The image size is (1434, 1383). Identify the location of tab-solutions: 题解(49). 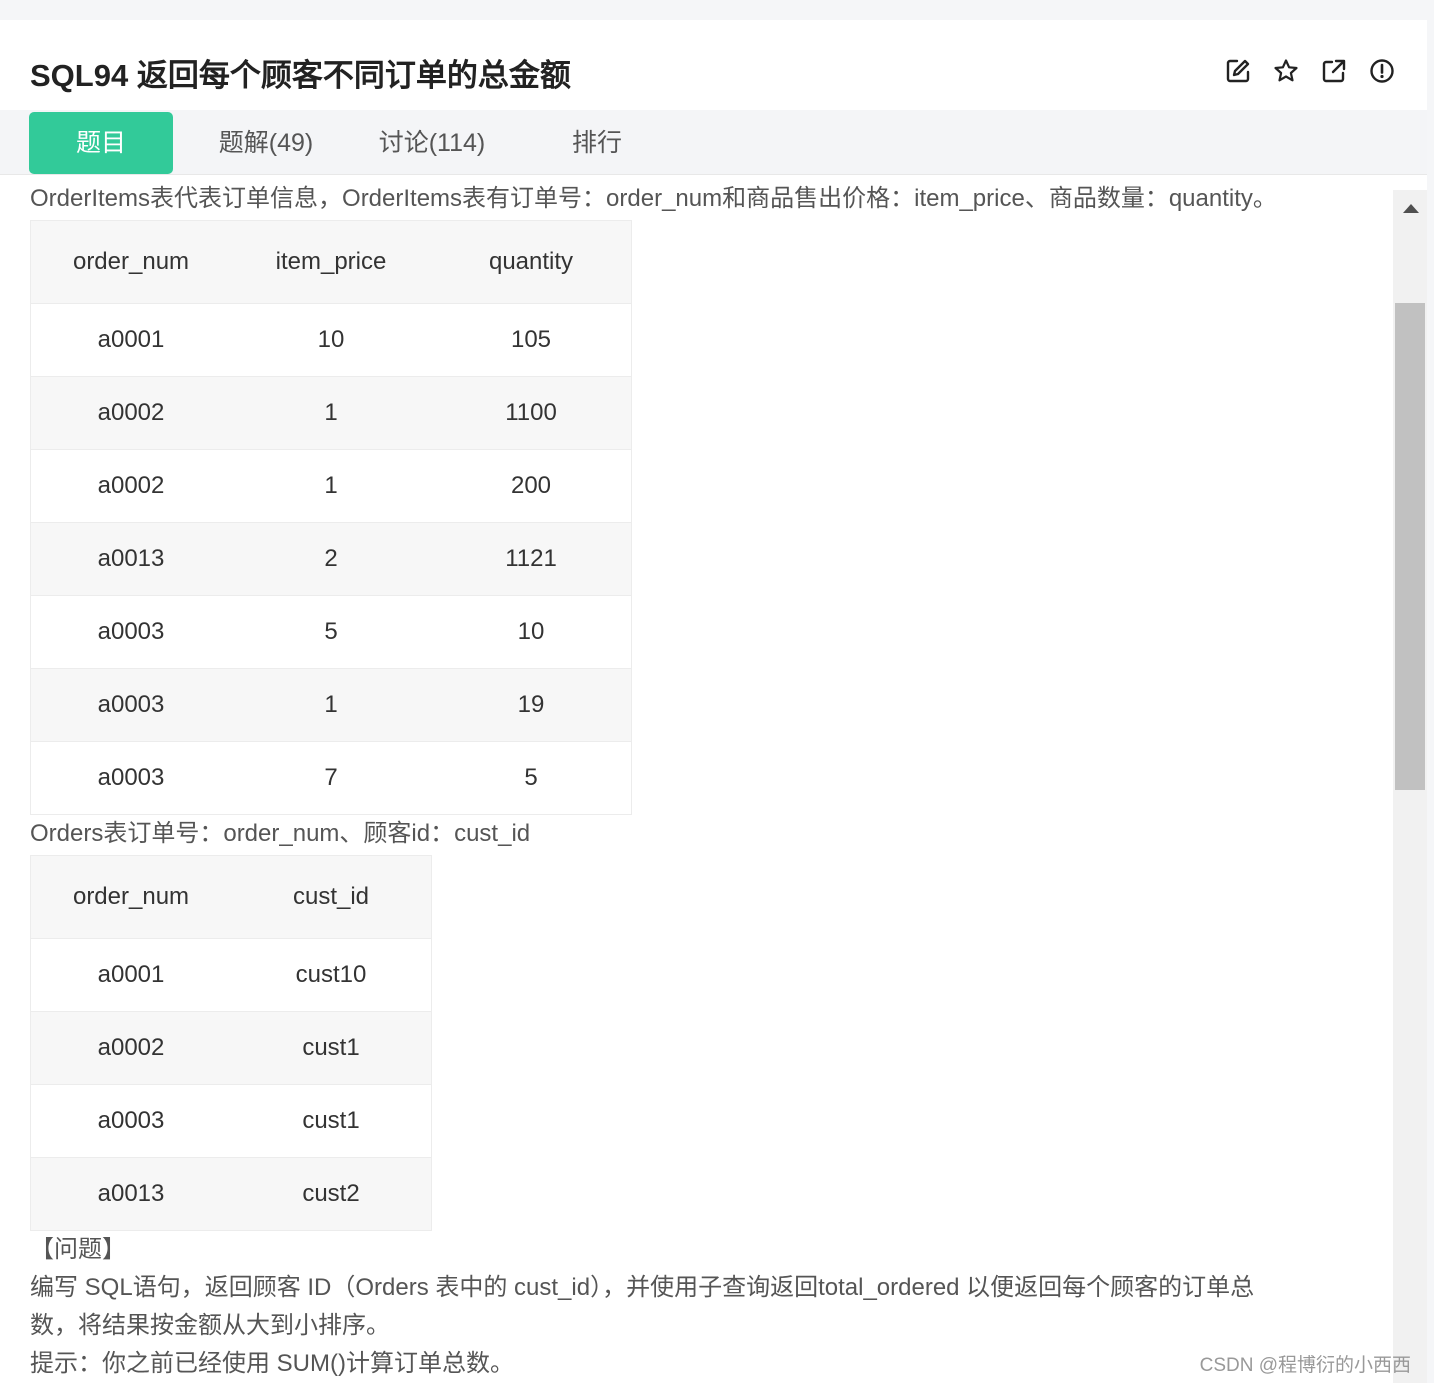
(266, 143).